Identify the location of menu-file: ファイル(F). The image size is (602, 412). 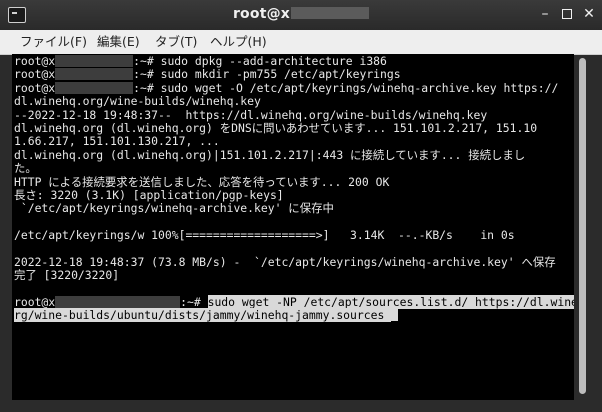
(53, 42).